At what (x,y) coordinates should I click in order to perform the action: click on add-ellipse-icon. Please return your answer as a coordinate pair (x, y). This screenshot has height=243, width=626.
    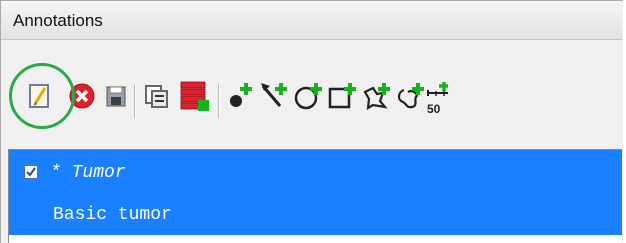
    Looking at the image, I should click on (308, 96).